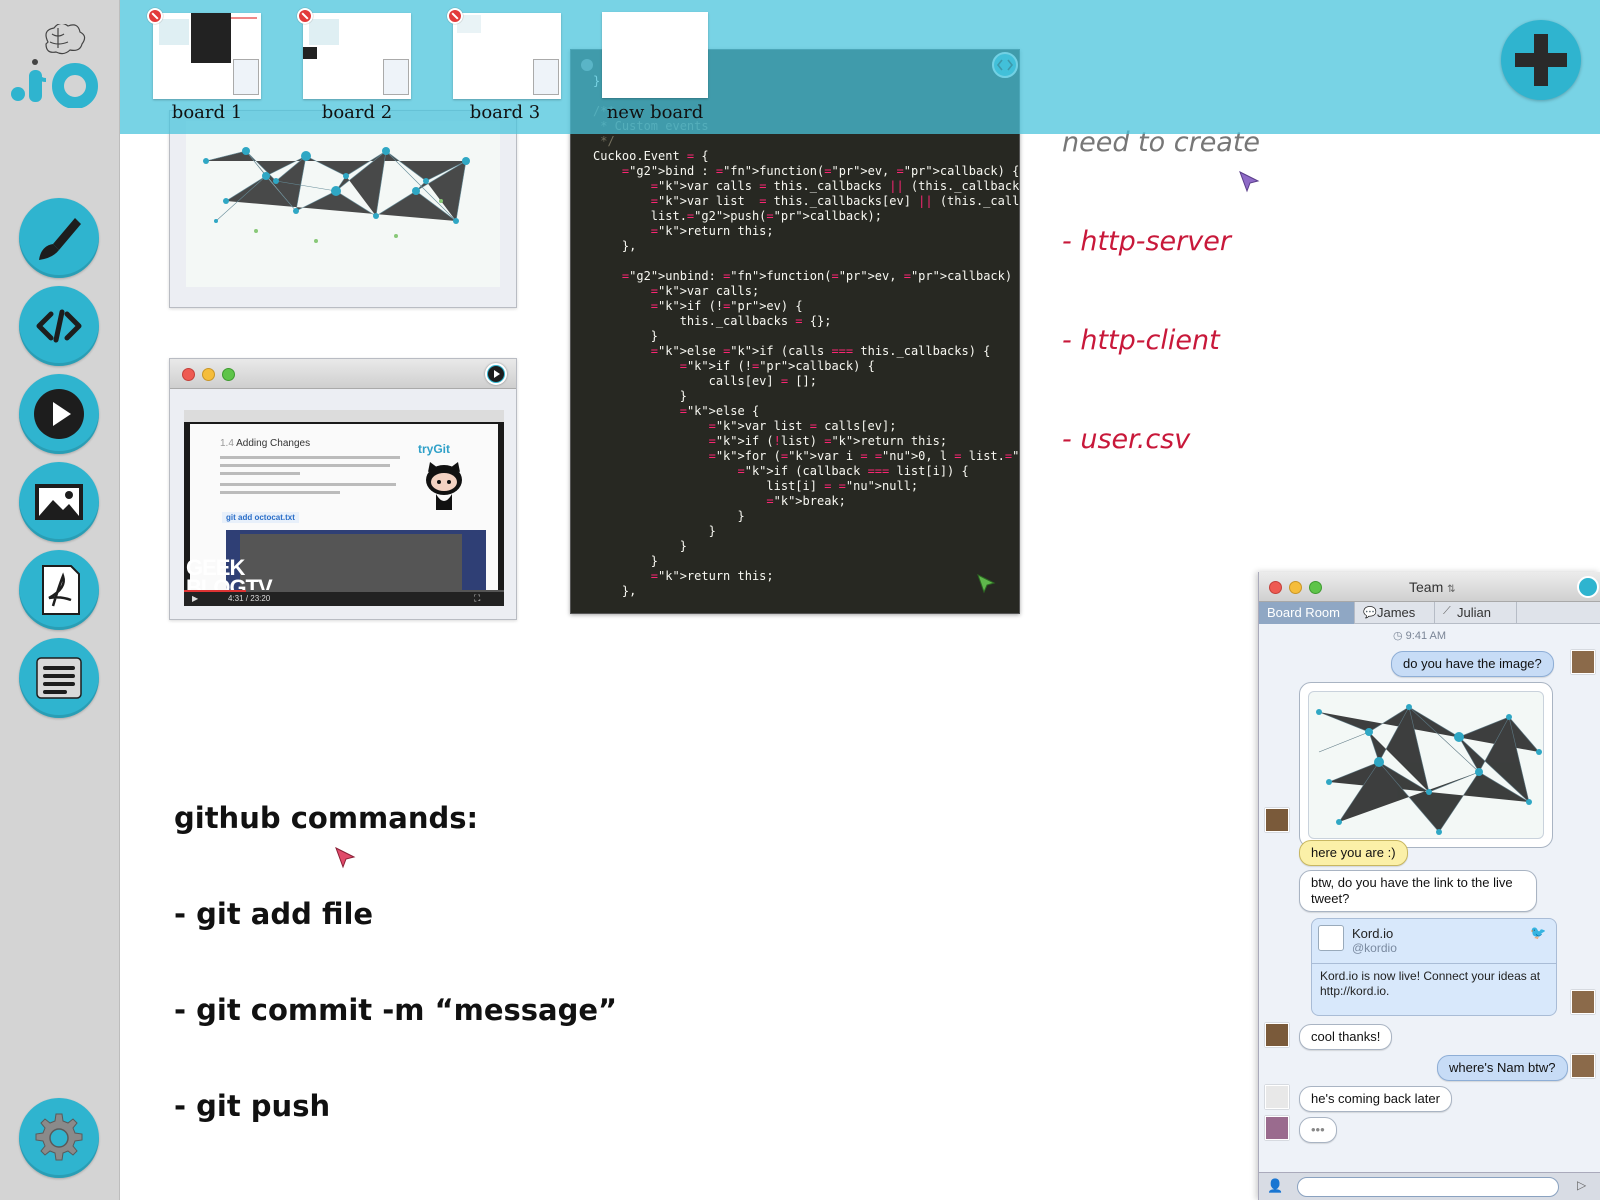 This screenshot has width=1600, height=1200. What do you see at coordinates (59, 414) in the screenshot?
I see `video-tool-button` at bounding box center [59, 414].